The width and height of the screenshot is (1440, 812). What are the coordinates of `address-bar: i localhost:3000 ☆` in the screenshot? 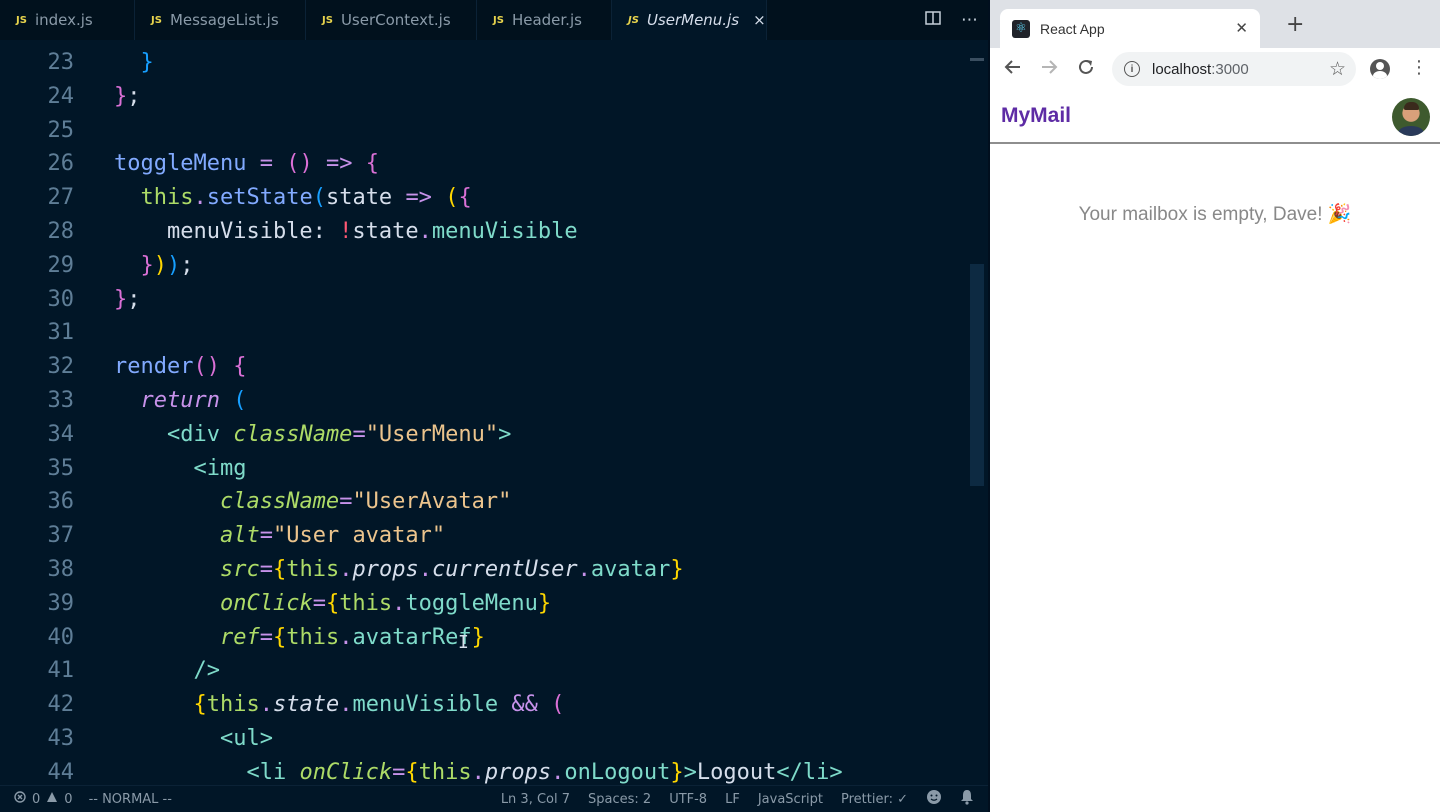 It's located at (1234, 69).